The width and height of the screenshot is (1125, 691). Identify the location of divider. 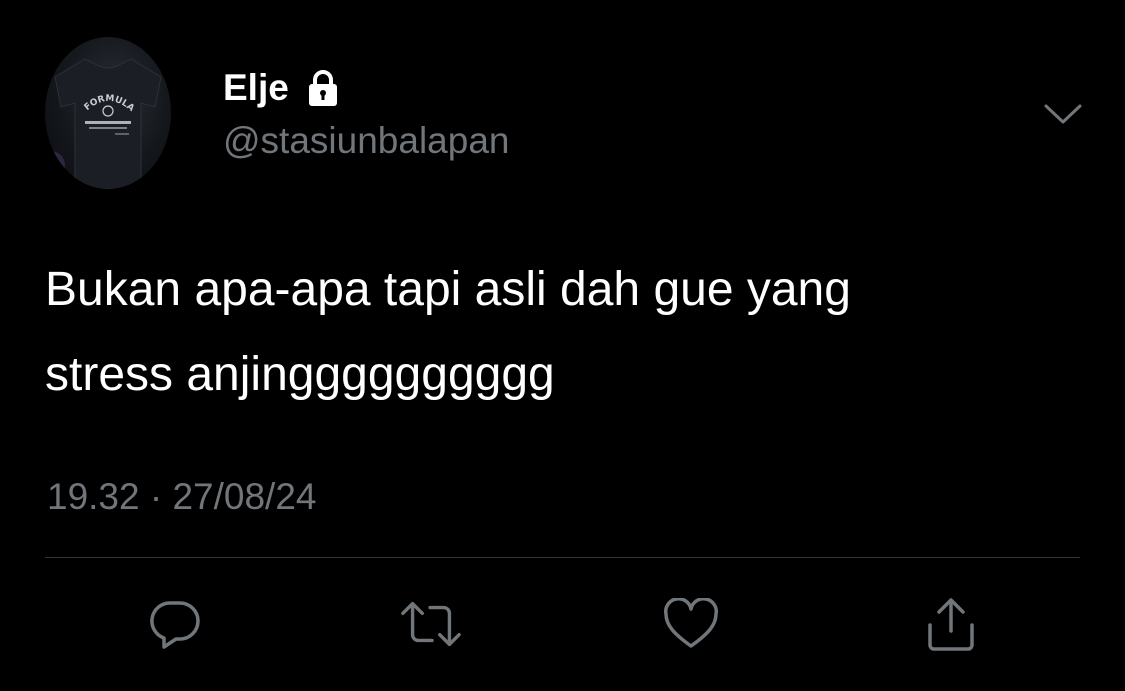
(562, 557).